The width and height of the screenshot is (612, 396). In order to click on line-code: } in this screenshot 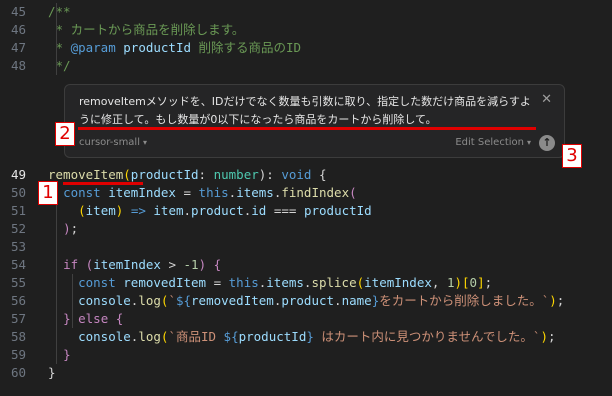, I will do `click(59, 355)`.